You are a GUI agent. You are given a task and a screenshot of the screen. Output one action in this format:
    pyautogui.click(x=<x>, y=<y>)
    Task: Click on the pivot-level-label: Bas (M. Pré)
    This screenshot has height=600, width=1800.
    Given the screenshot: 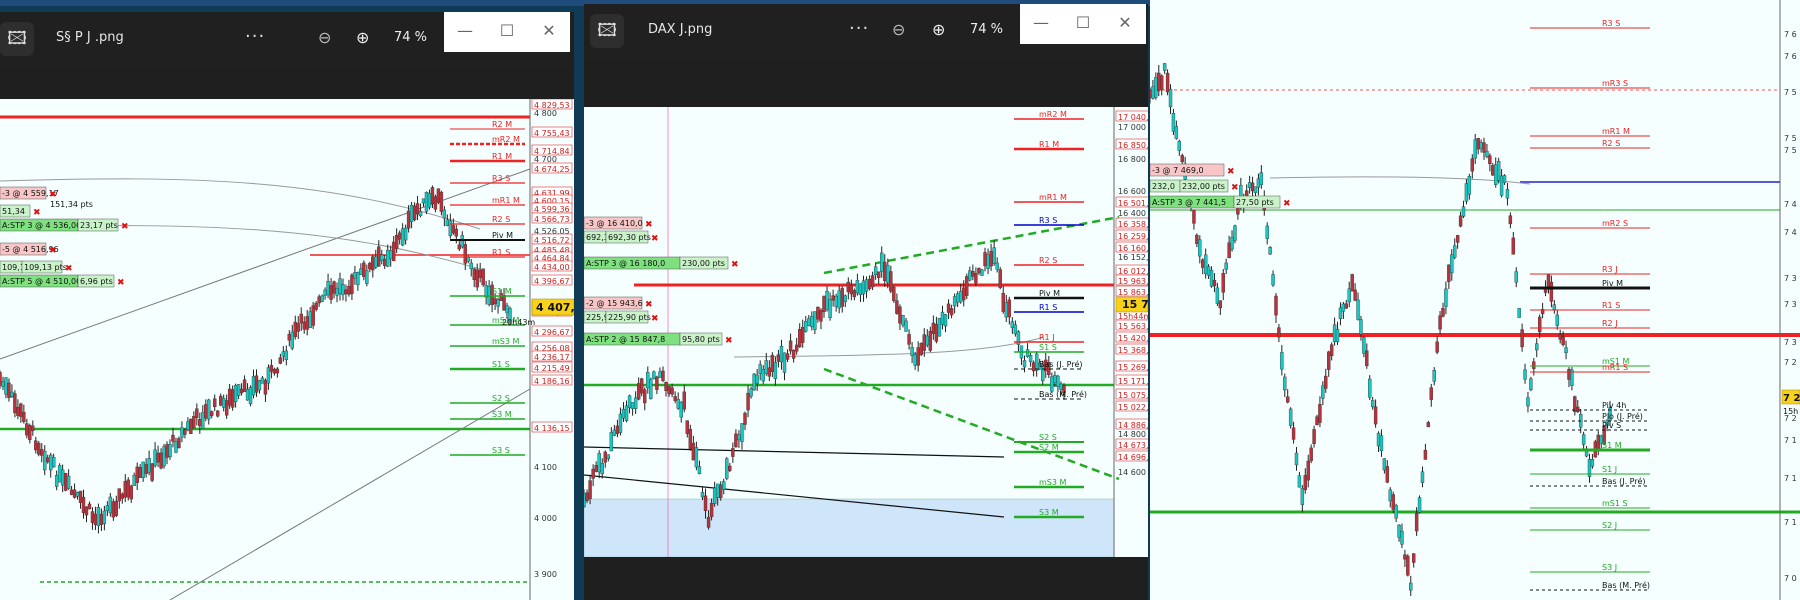 What is the action you would take?
    pyautogui.click(x=1063, y=394)
    